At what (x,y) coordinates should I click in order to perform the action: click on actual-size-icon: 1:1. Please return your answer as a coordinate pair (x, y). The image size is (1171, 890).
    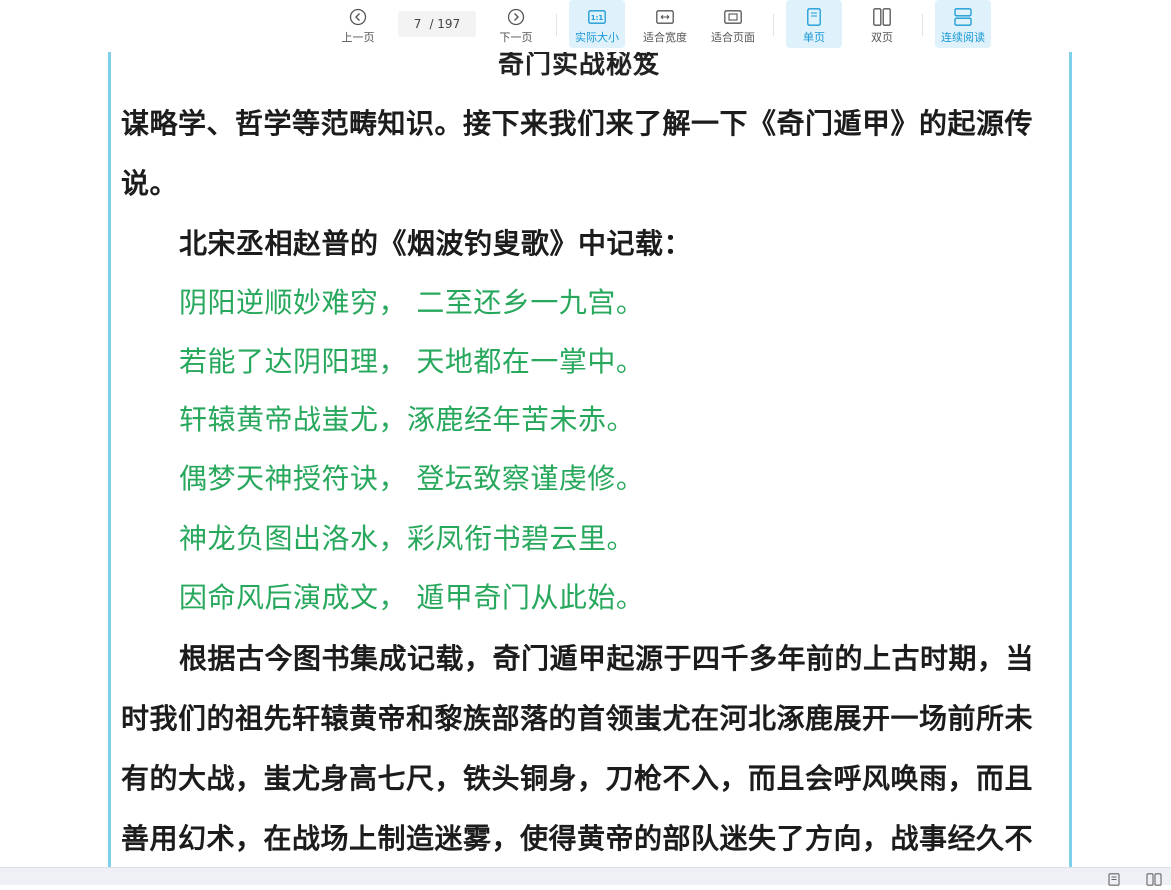
    Looking at the image, I should click on (597, 17).